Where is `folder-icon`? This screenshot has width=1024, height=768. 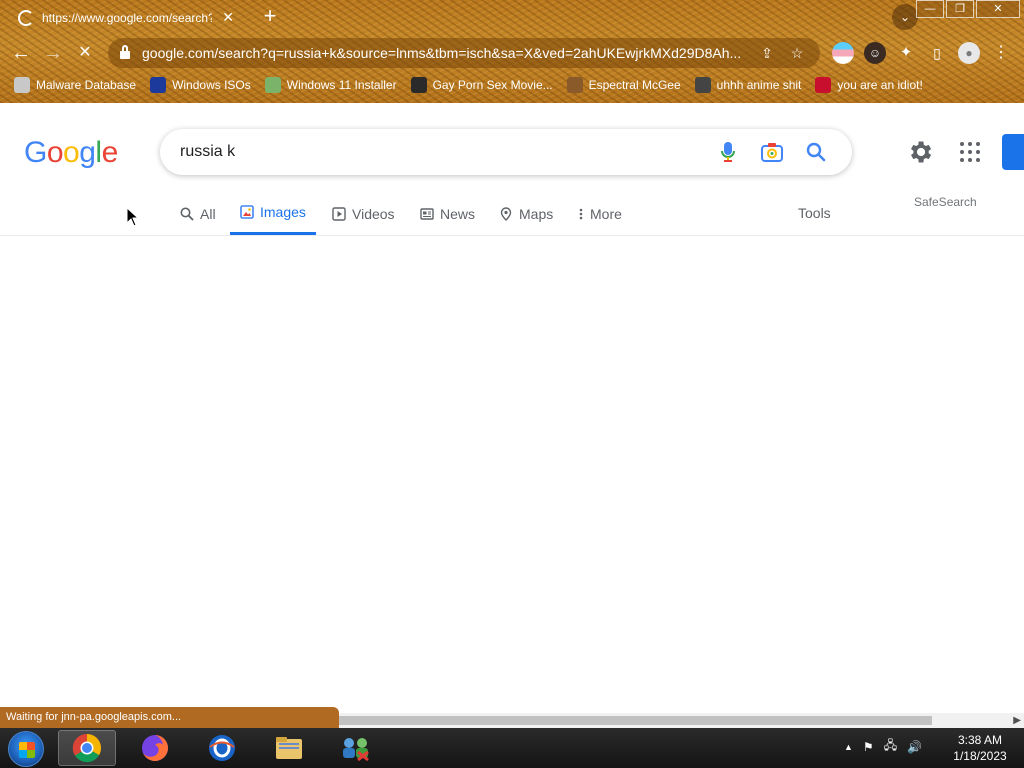
folder-icon is located at coordinates (289, 748).